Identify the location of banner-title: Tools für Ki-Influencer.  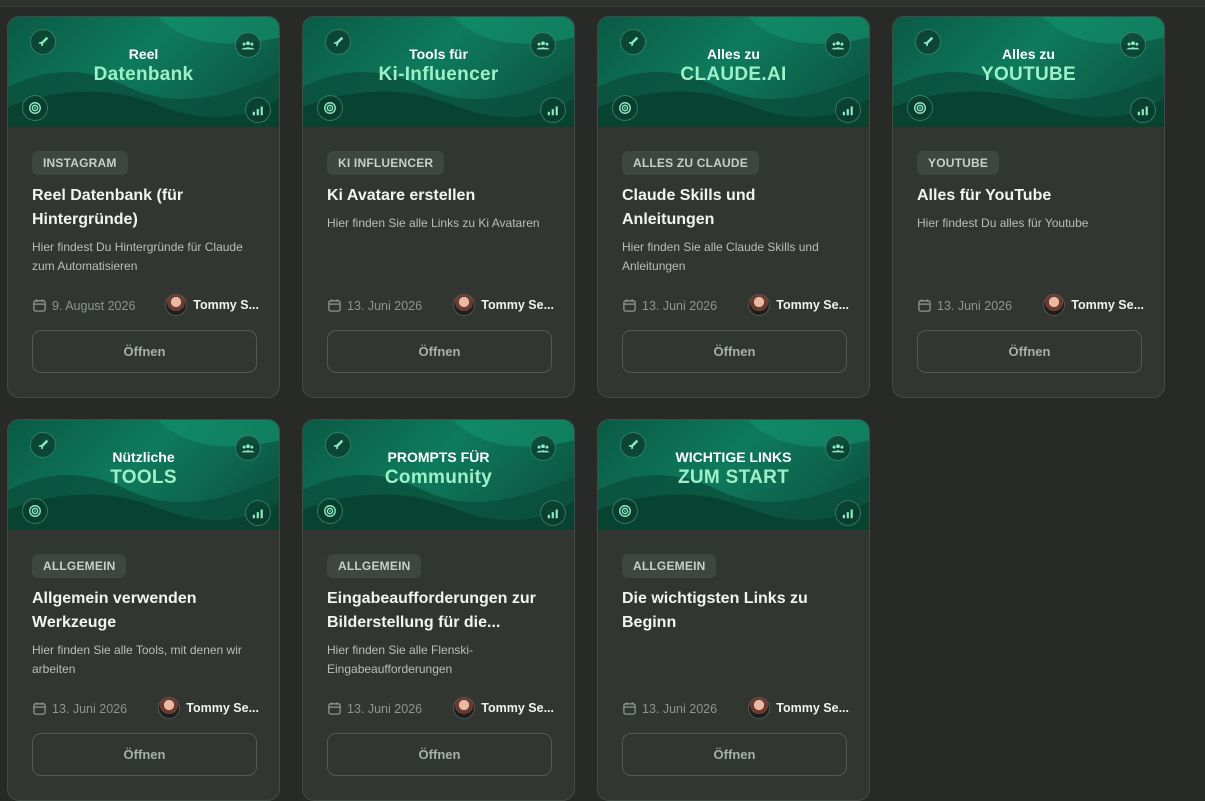
(438, 66).